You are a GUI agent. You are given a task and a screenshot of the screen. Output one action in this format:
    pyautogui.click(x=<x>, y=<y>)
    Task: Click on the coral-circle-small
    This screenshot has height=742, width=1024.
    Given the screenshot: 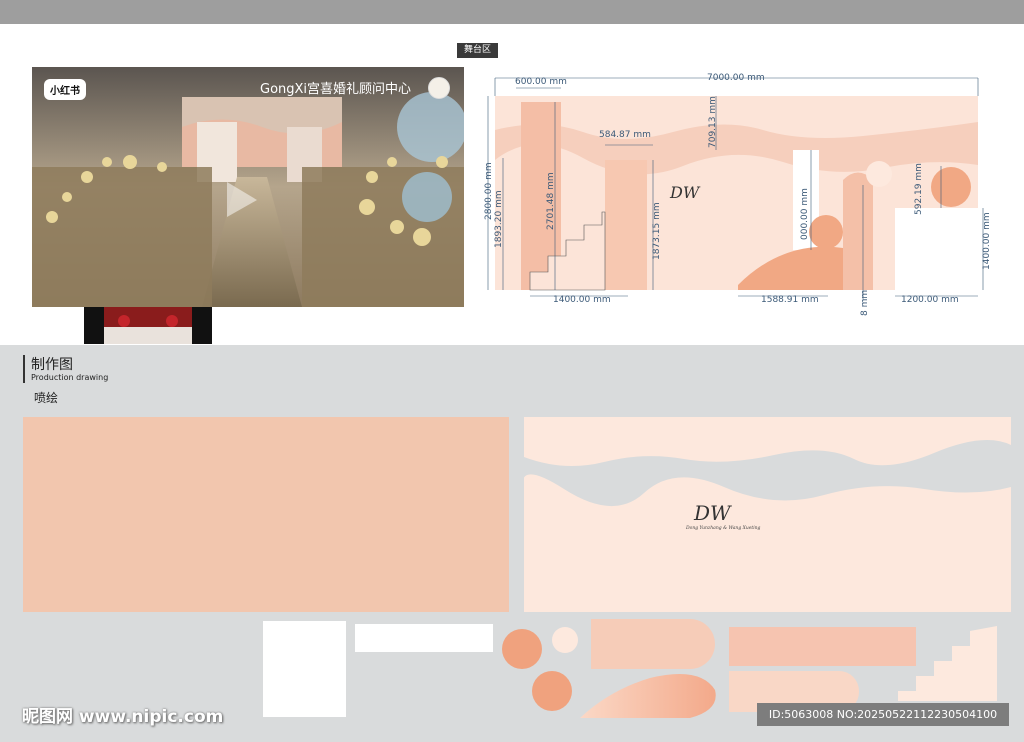 What is the action you would take?
    pyautogui.click(x=552, y=691)
    